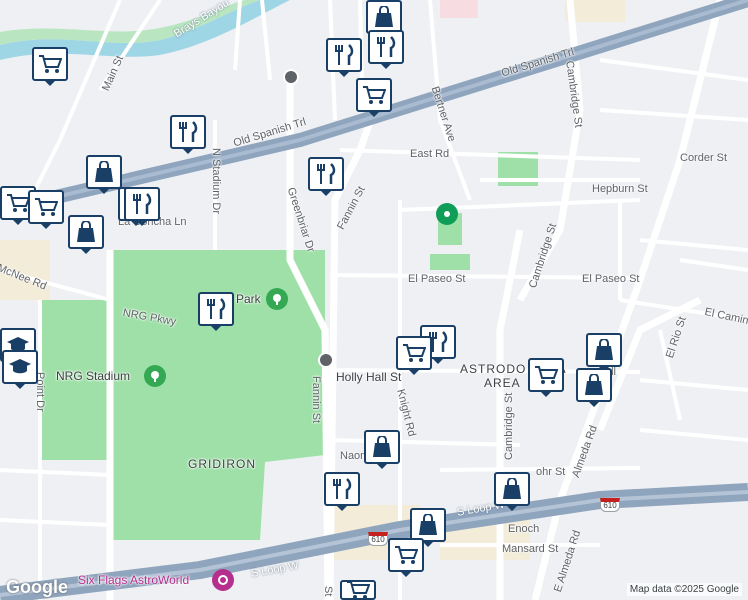  I want to click on park-icon, so click(277, 299).